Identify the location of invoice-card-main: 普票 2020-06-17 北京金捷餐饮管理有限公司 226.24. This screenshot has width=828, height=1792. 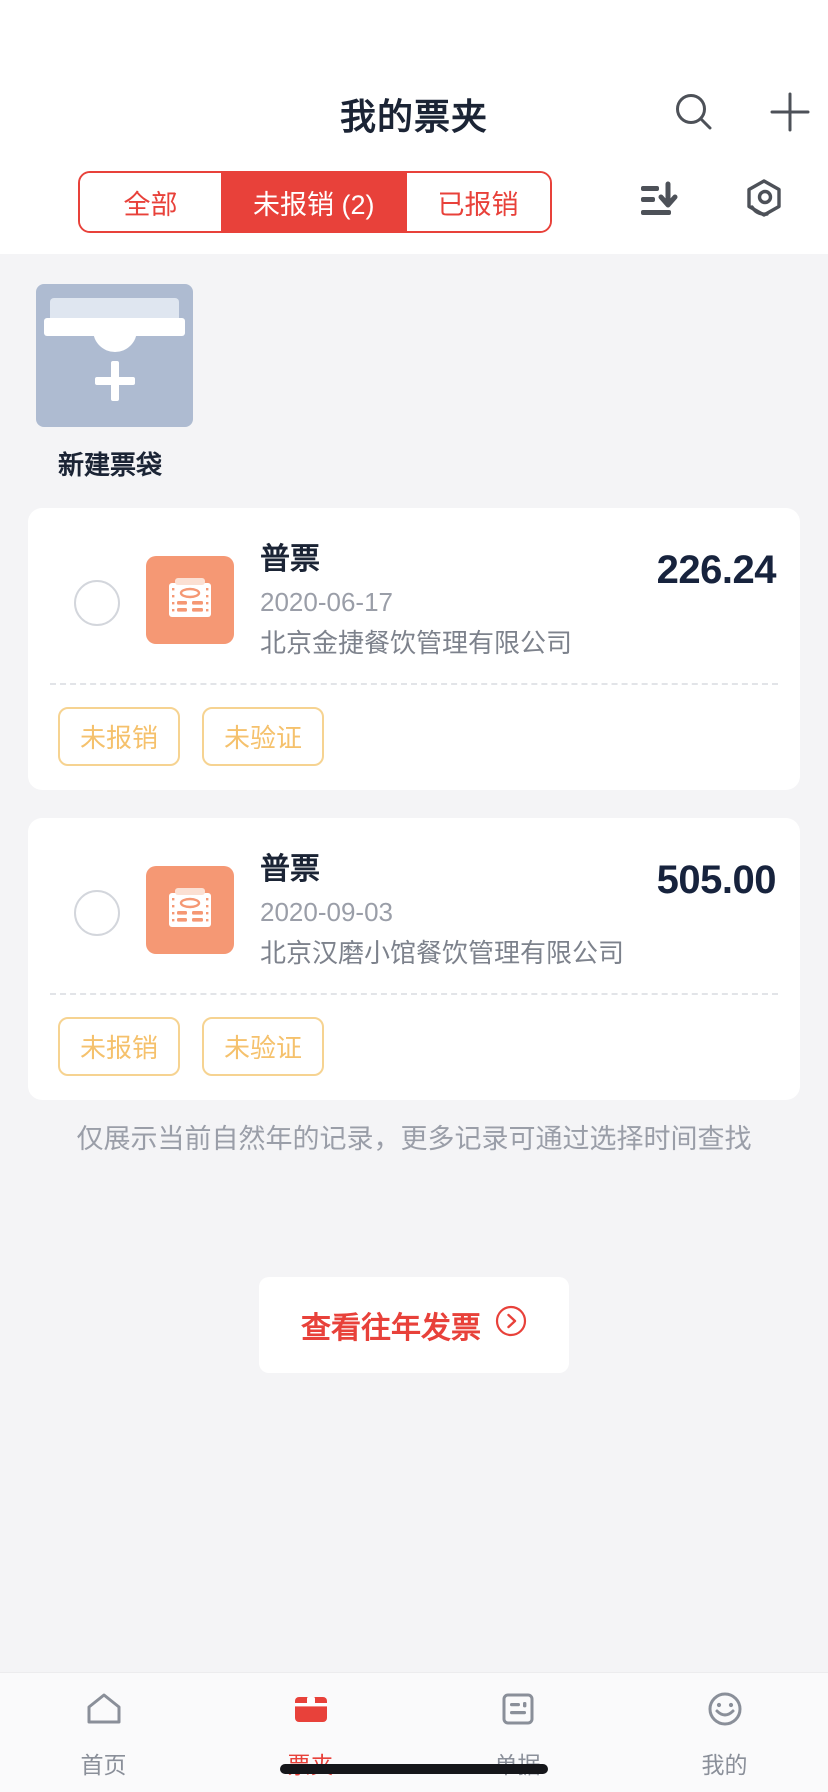
(414, 595).